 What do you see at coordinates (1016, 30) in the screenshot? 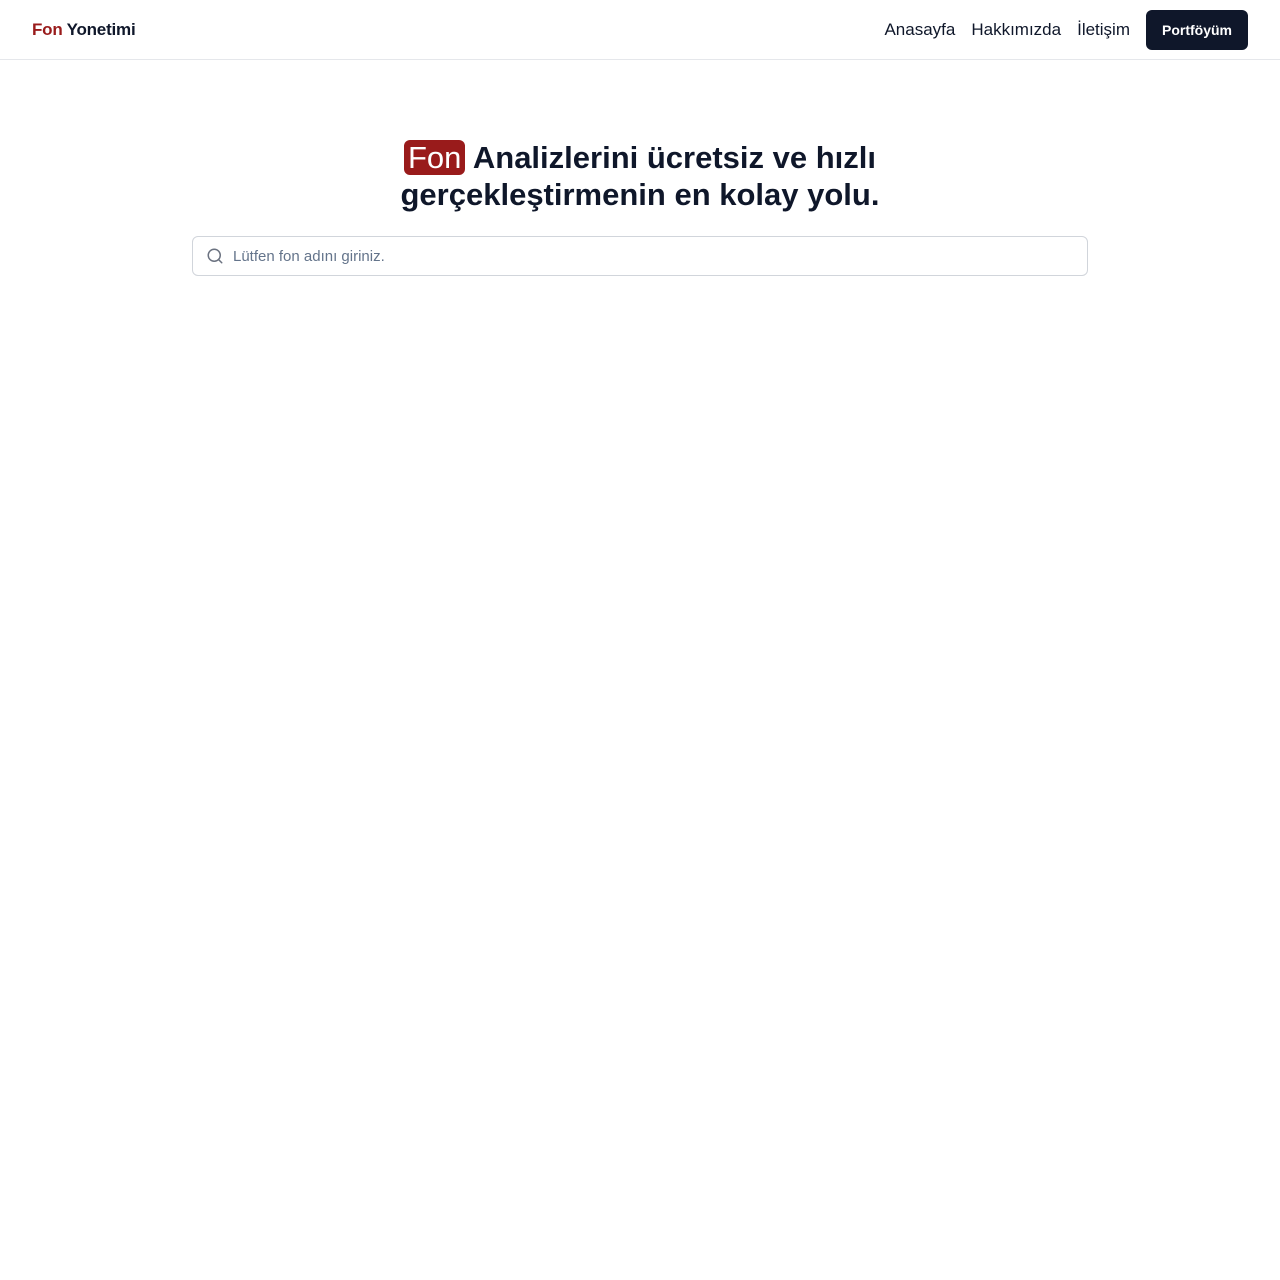
I see `nav-link-about: Hakkımızda` at bounding box center [1016, 30].